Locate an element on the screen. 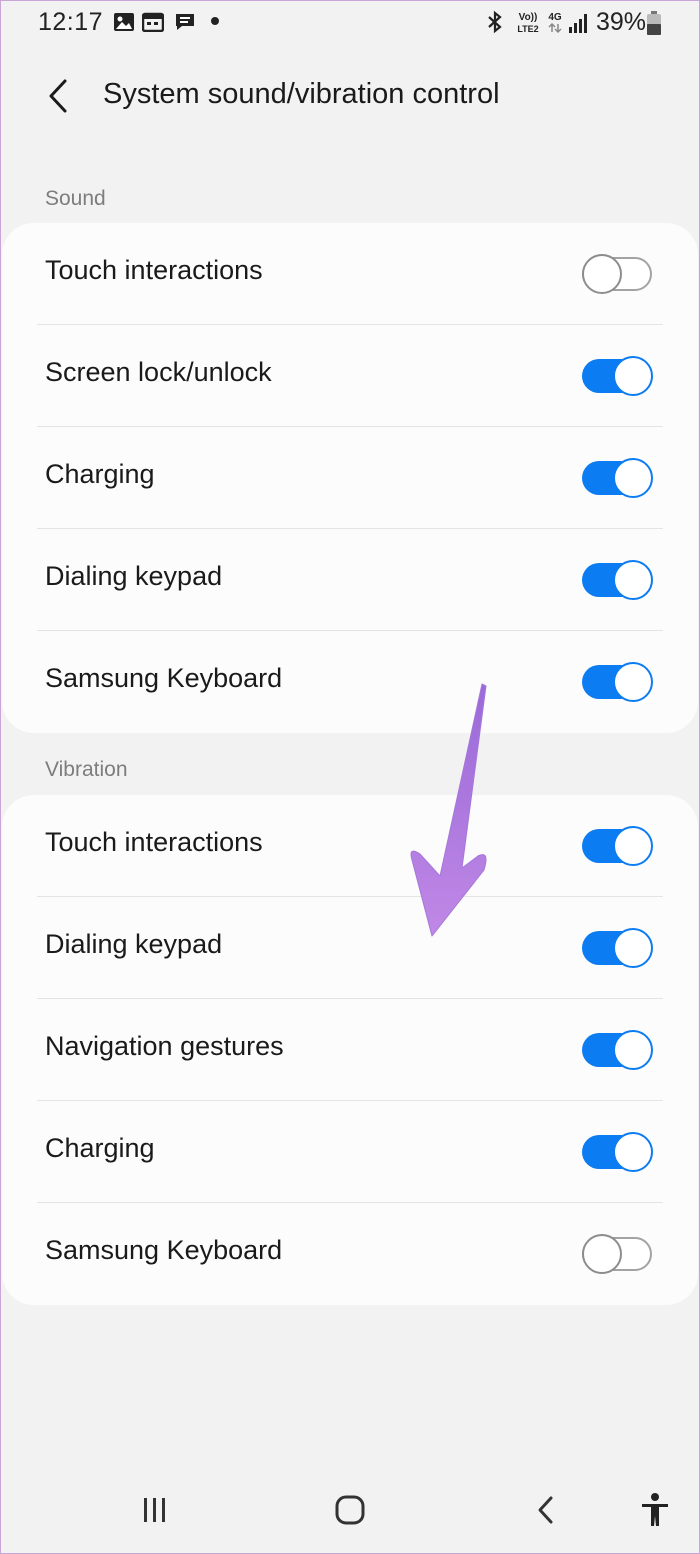 The image size is (700, 1554). nav-bar is located at coordinates (350, 1512).